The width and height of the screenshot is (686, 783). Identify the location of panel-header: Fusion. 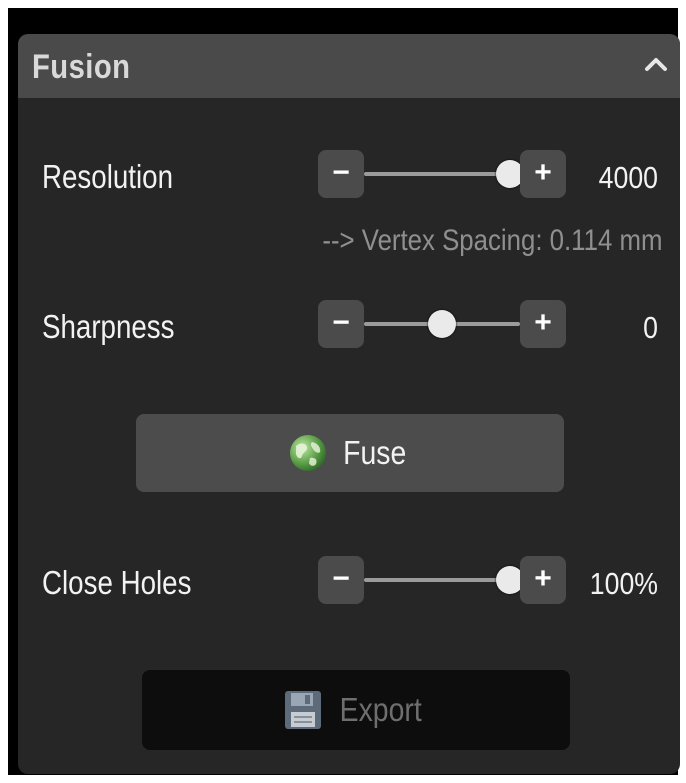
(349, 66).